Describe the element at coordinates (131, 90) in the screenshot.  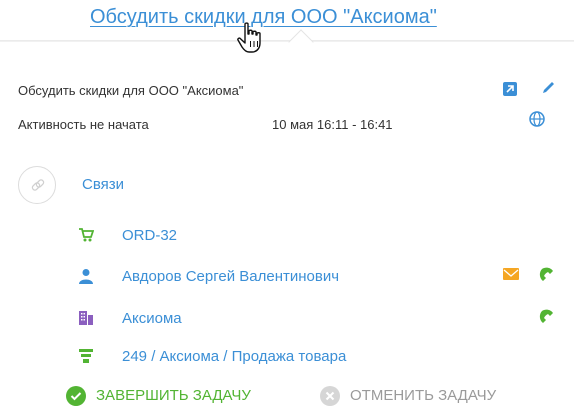
I see `activity-title: Обсудить скидки для ООО "Аксиома"` at that location.